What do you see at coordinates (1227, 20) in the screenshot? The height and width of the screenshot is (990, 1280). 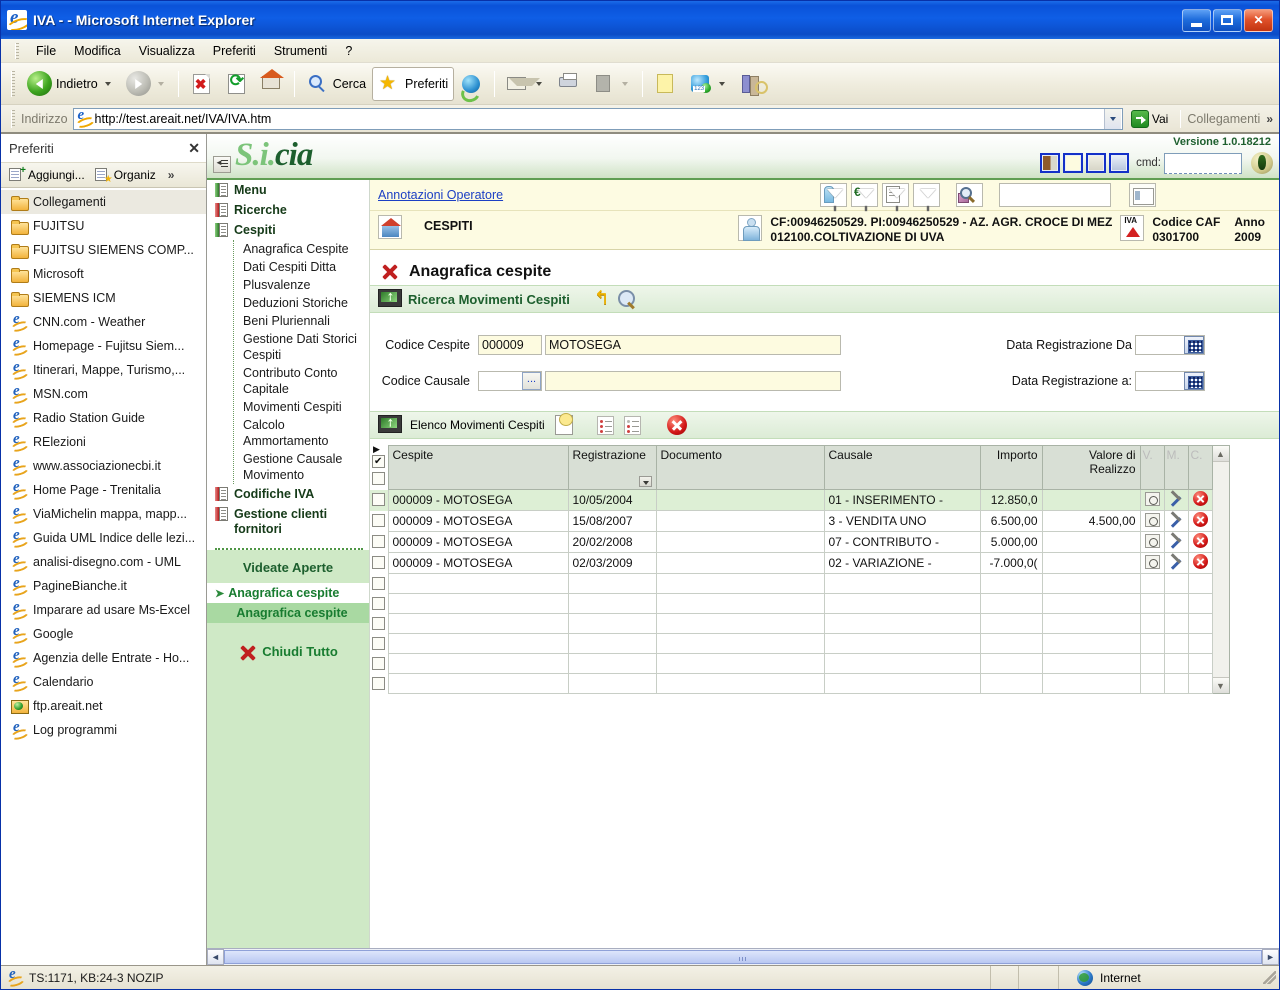 I see `maximize-button` at bounding box center [1227, 20].